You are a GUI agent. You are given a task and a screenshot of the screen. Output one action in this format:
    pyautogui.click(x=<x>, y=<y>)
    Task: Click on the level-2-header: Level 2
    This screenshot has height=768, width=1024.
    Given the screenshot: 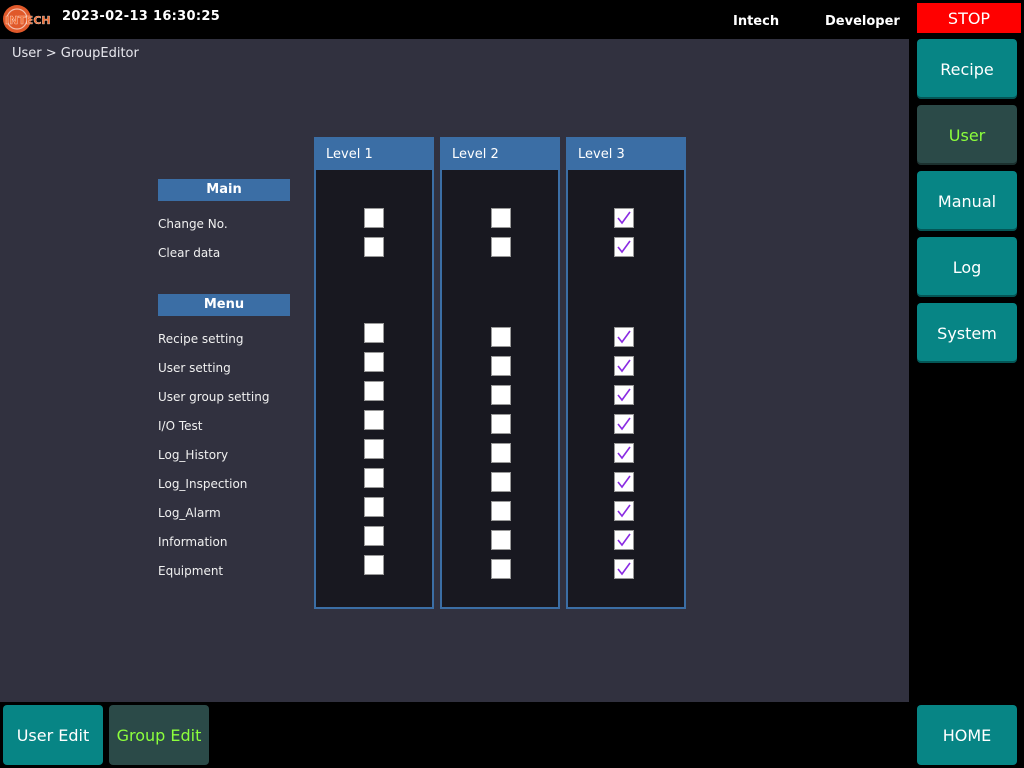 What is the action you would take?
    pyautogui.click(x=500, y=154)
    